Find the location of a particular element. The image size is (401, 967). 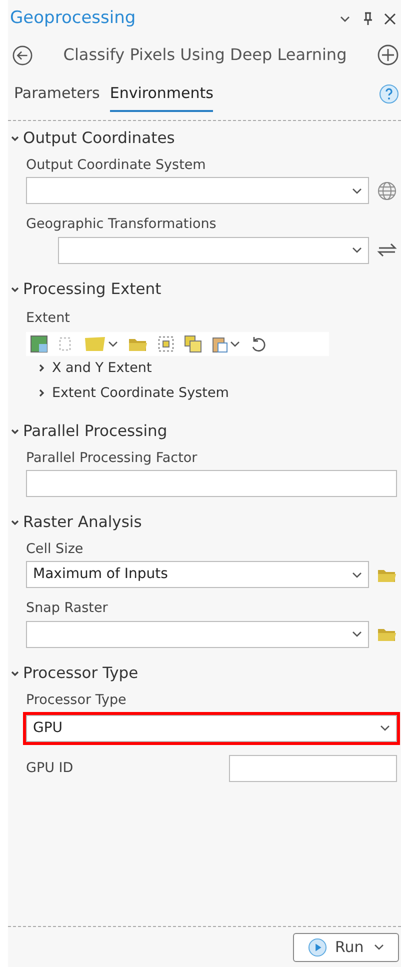

field-label: Parallel Processing Factor is located at coordinates (112, 458).